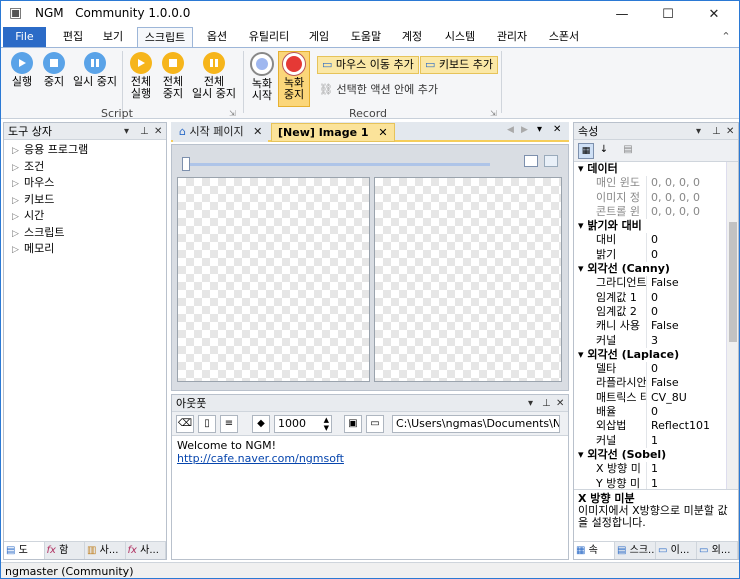 The width and height of the screenshot is (740, 579). I want to click on tab-script: 스크립트, so click(165, 37).